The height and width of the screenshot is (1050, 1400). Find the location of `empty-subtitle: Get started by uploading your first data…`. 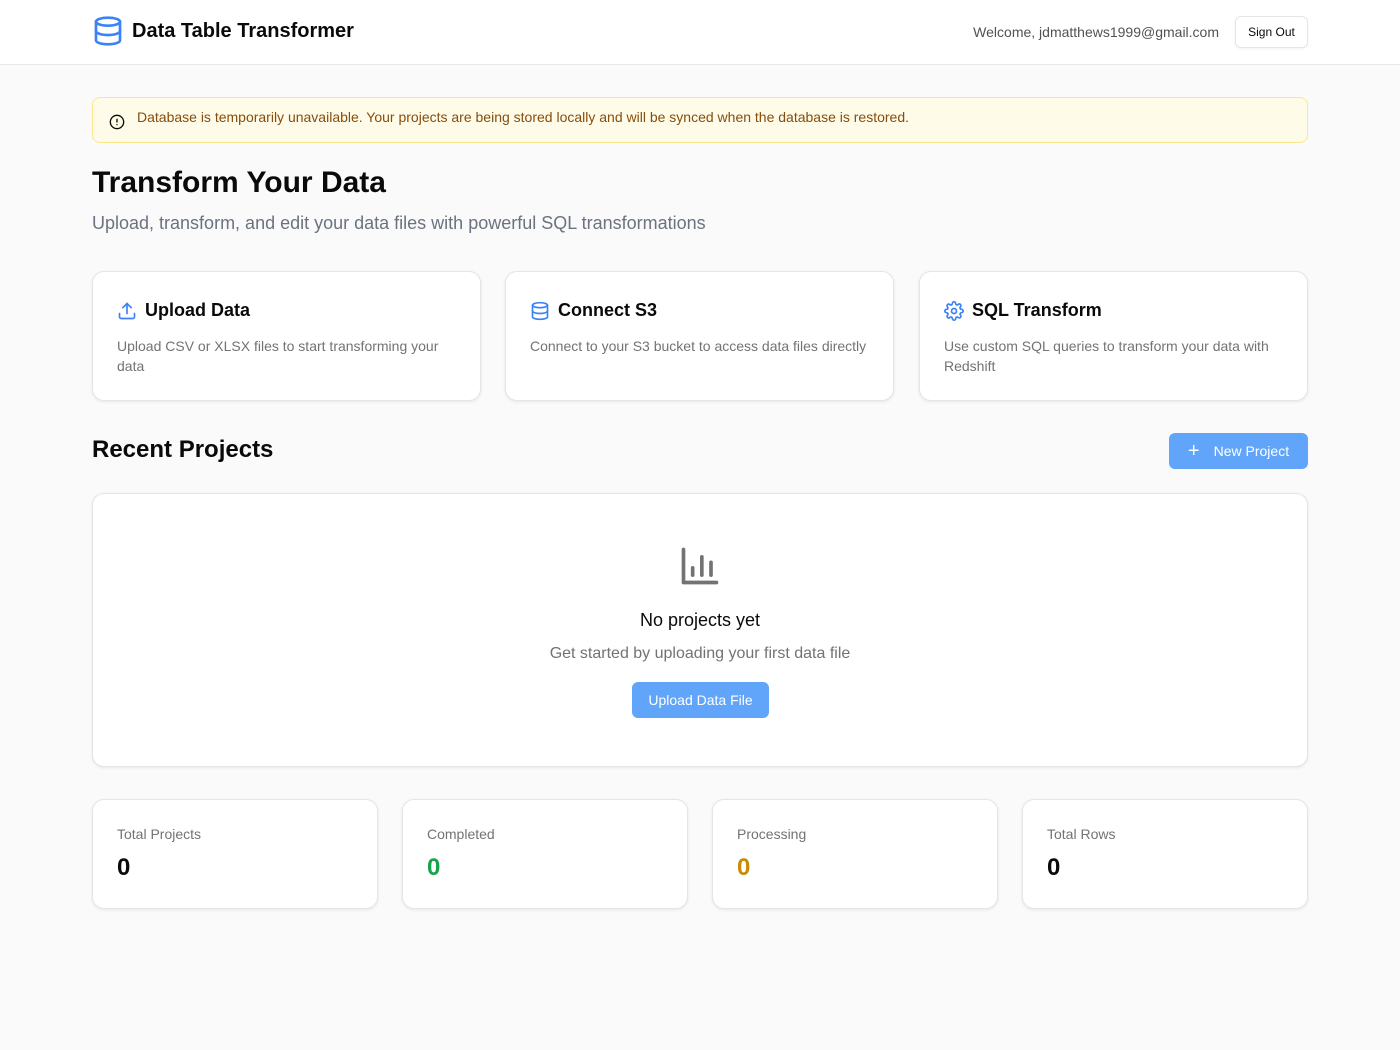

empty-subtitle: Get started by uploading your first data… is located at coordinates (700, 653).